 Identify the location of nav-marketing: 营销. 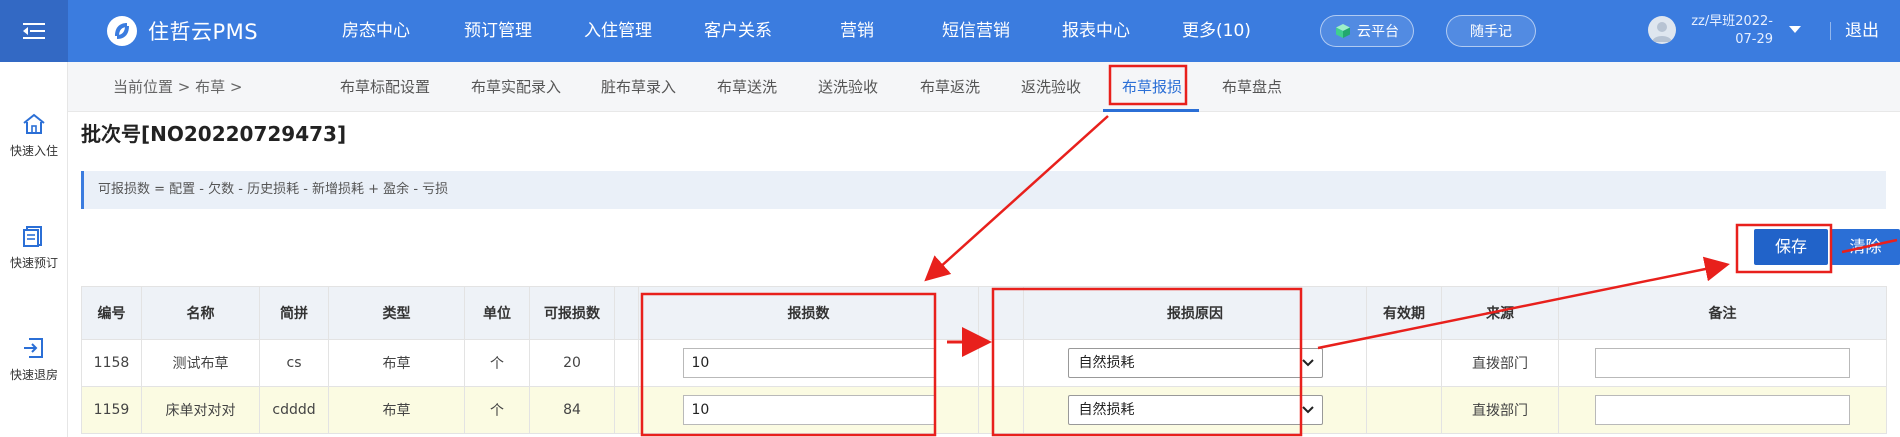
(857, 31).